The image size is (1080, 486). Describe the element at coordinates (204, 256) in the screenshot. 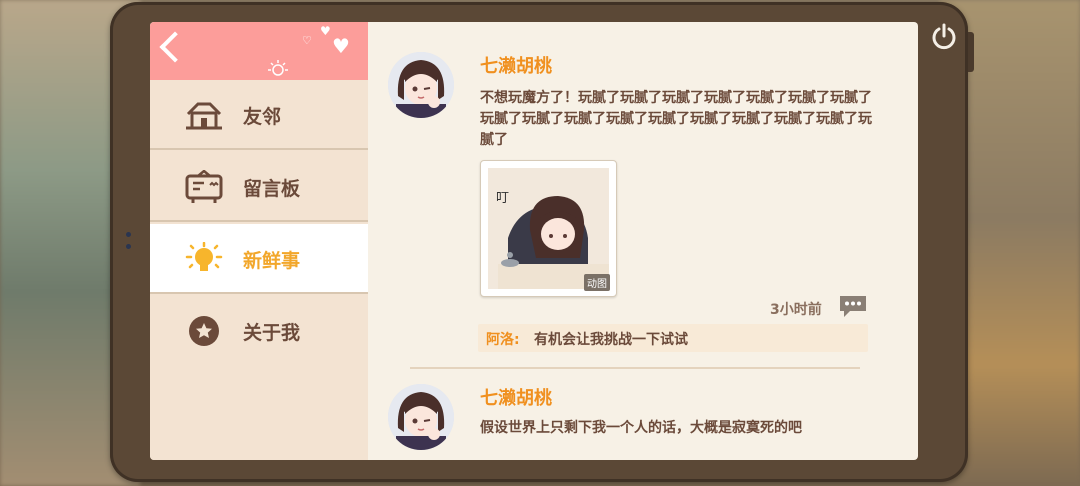

I see `lightbulb-icon` at that location.